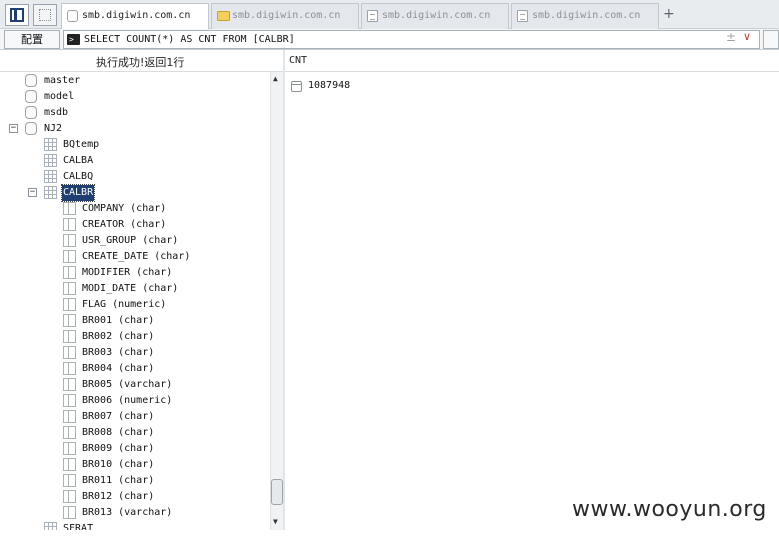 This screenshot has width=779, height=539. Describe the element at coordinates (32, 39) in the screenshot. I see `config-button: 配置` at that location.